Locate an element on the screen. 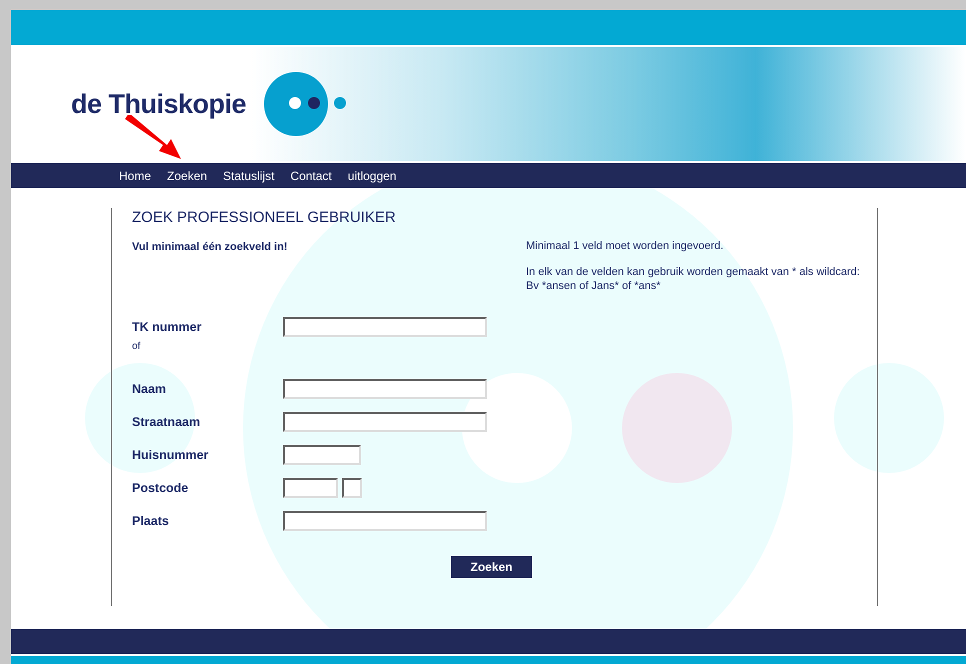  nav-link: Statuslijst is located at coordinates (248, 175).